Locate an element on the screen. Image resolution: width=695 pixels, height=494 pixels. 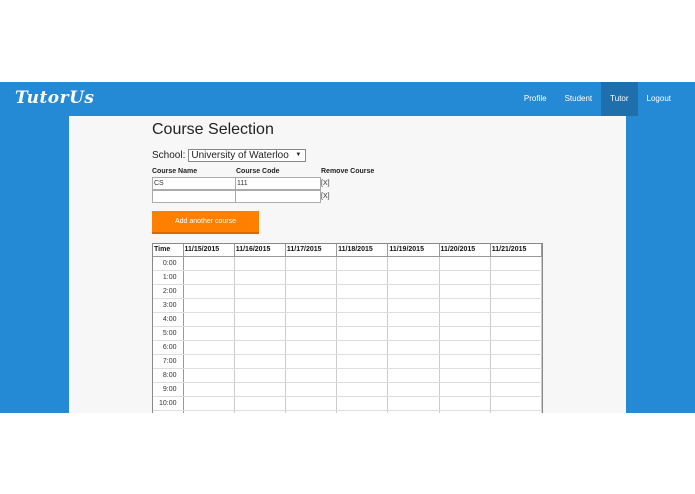
date-header: 11/20/2015 is located at coordinates (465, 250).